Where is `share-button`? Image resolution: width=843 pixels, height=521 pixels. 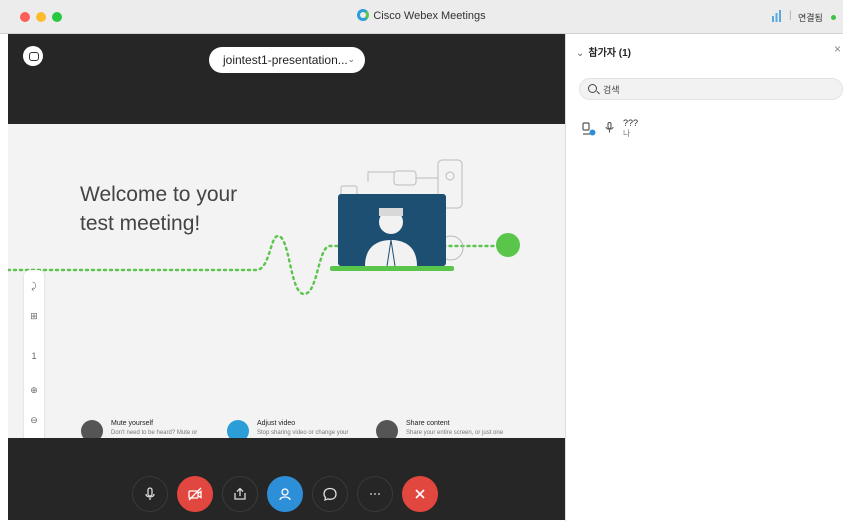
share-button is located at coordinates (240, 494).